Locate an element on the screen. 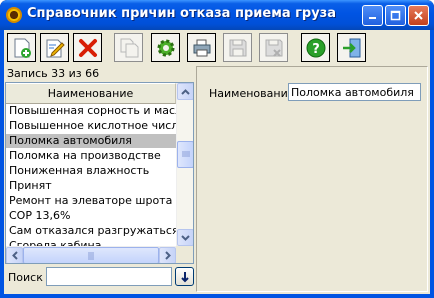  floppy-disk-multi-icon is located at coordinates (273, 48).